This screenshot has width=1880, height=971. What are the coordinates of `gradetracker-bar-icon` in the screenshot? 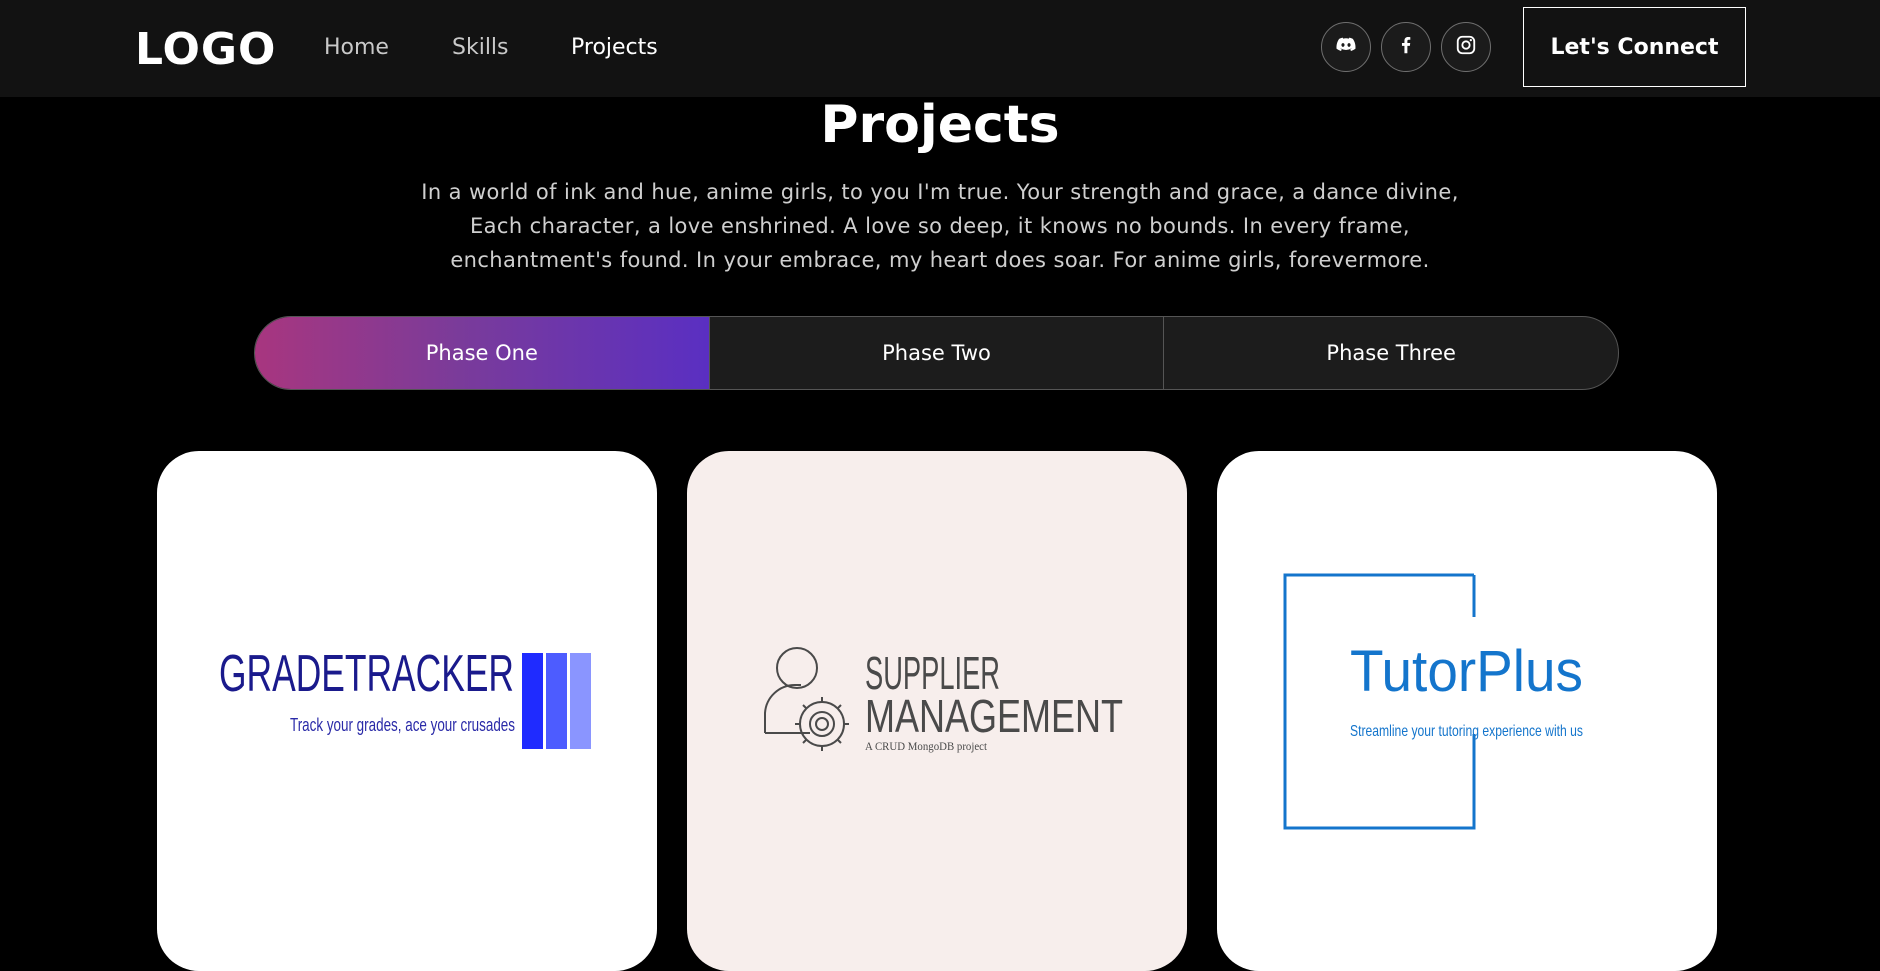 It's located at (532, 701).